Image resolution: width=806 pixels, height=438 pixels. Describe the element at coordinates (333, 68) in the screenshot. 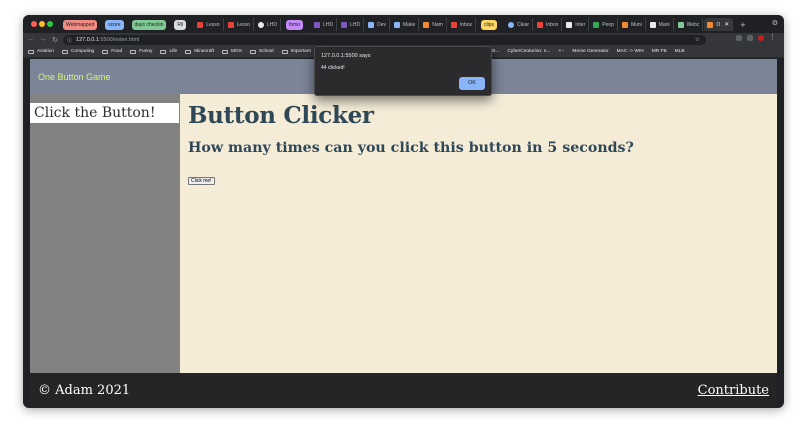

I see `alert-message: 44 clicked!` at that location.